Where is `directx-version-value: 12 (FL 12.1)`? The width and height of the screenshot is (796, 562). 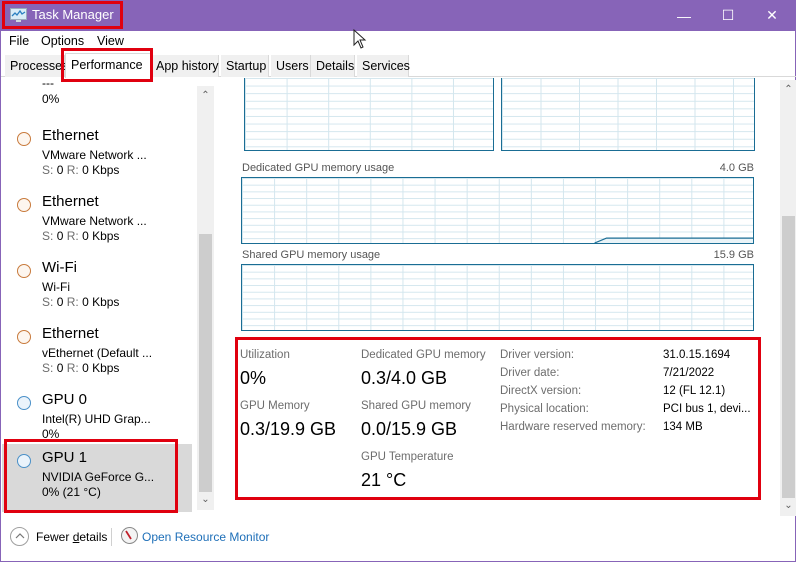 directx-version-value: 12 (FL 12.1) is located at coordinates (694, 391).